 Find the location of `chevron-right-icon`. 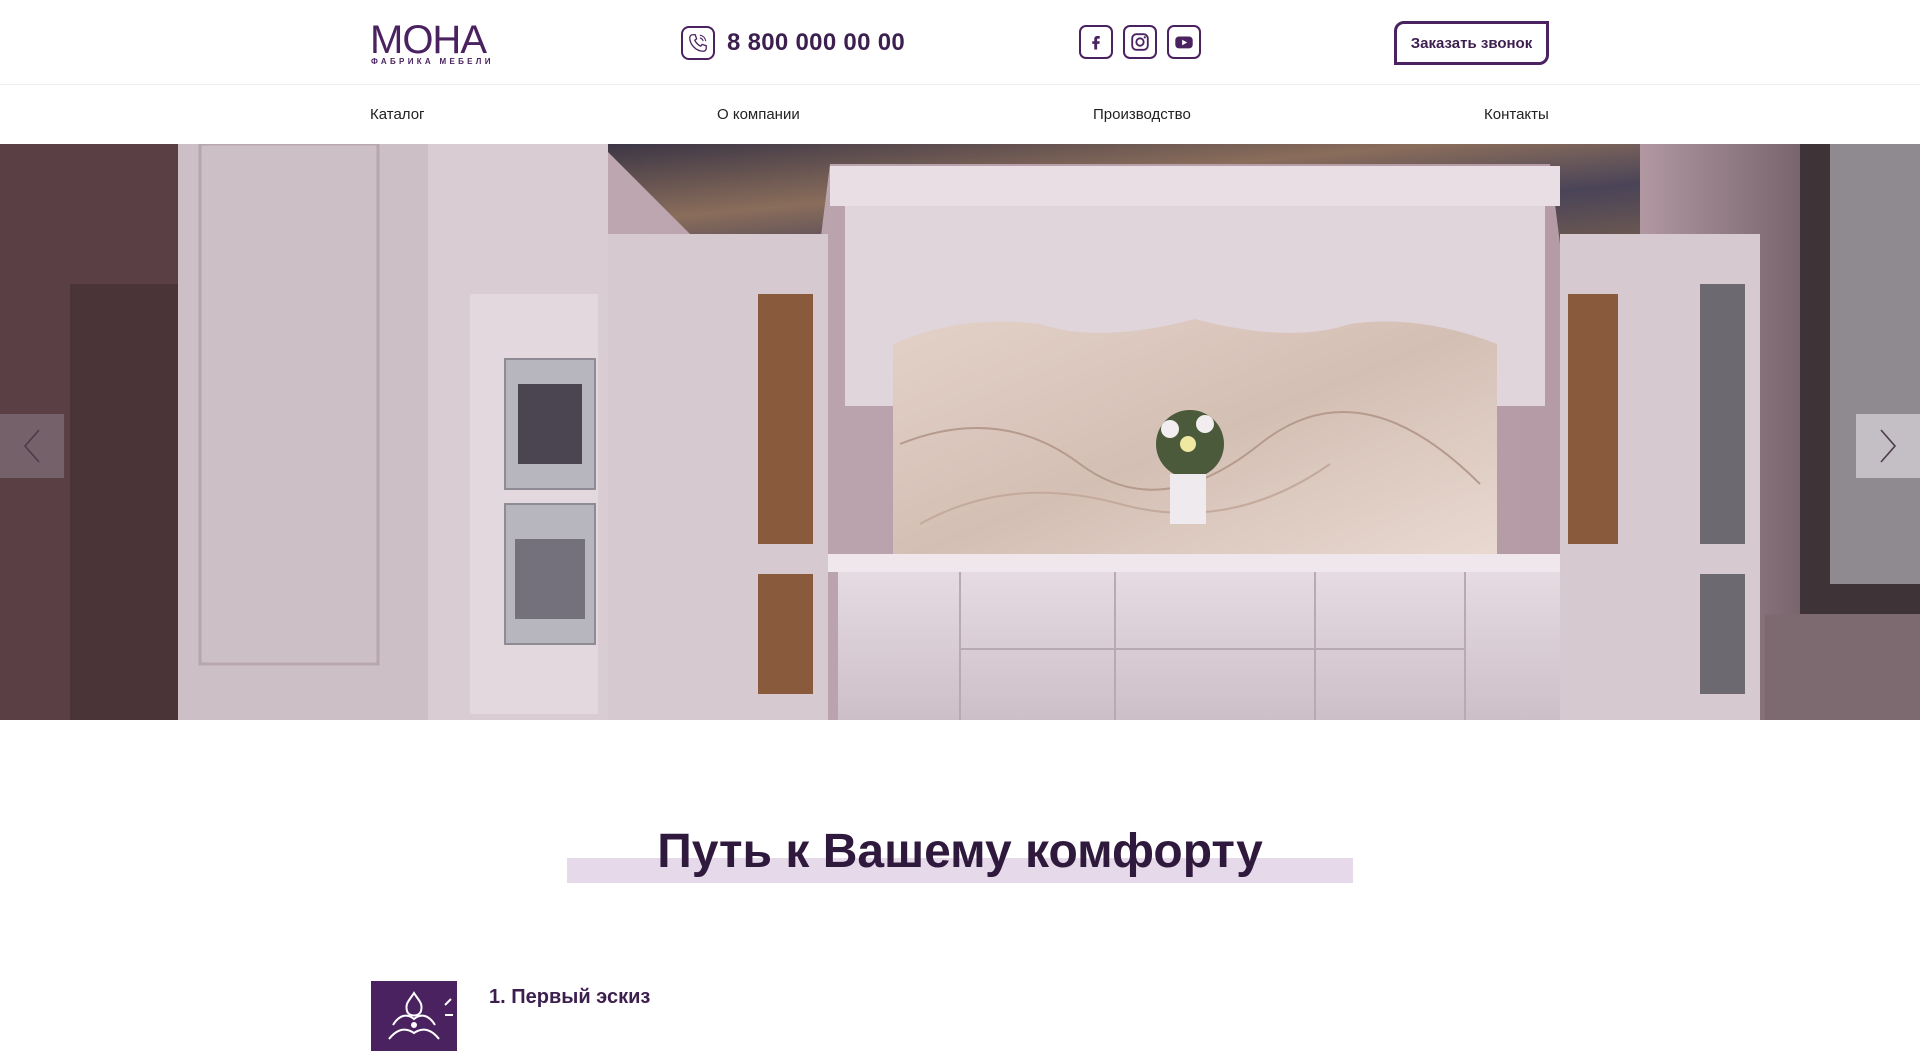

chevron-right-icon is located at coordinates (1888, 446).